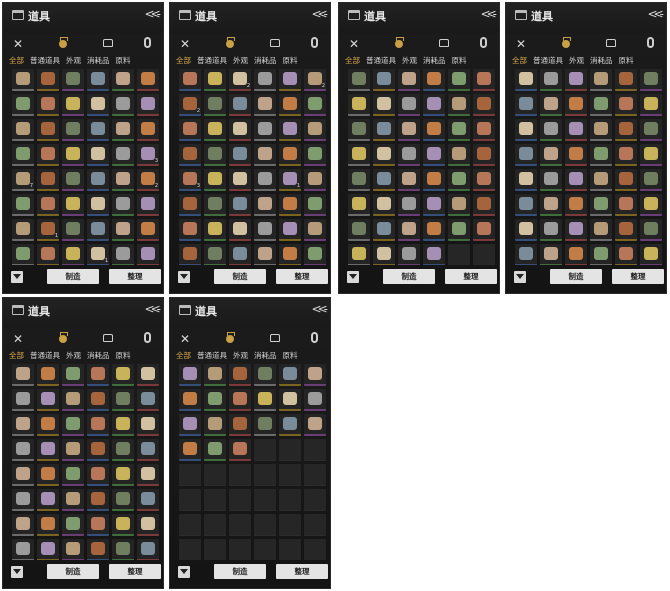 The width and height of the screenshot is (670, 591). What do you see at coordinates (98, 60) in the screenshot?
I see `tab-3: 消耗品` at bounding box center [98, 60].